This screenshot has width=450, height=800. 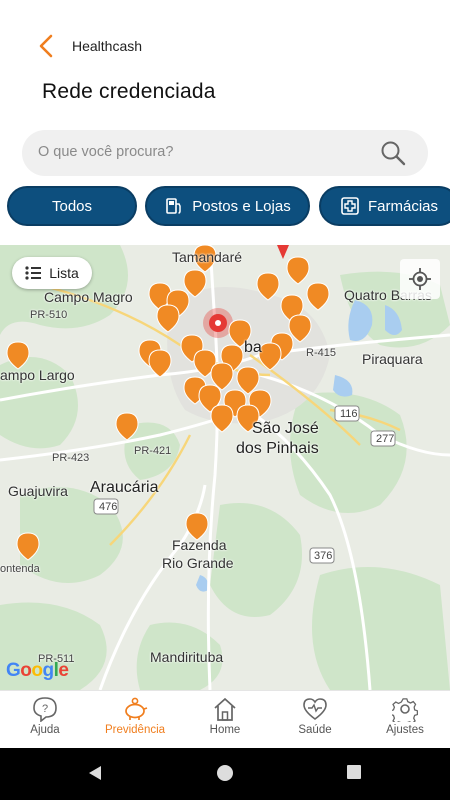 I want to click on nav-label: Ajustes, so click(x=405, y=730).